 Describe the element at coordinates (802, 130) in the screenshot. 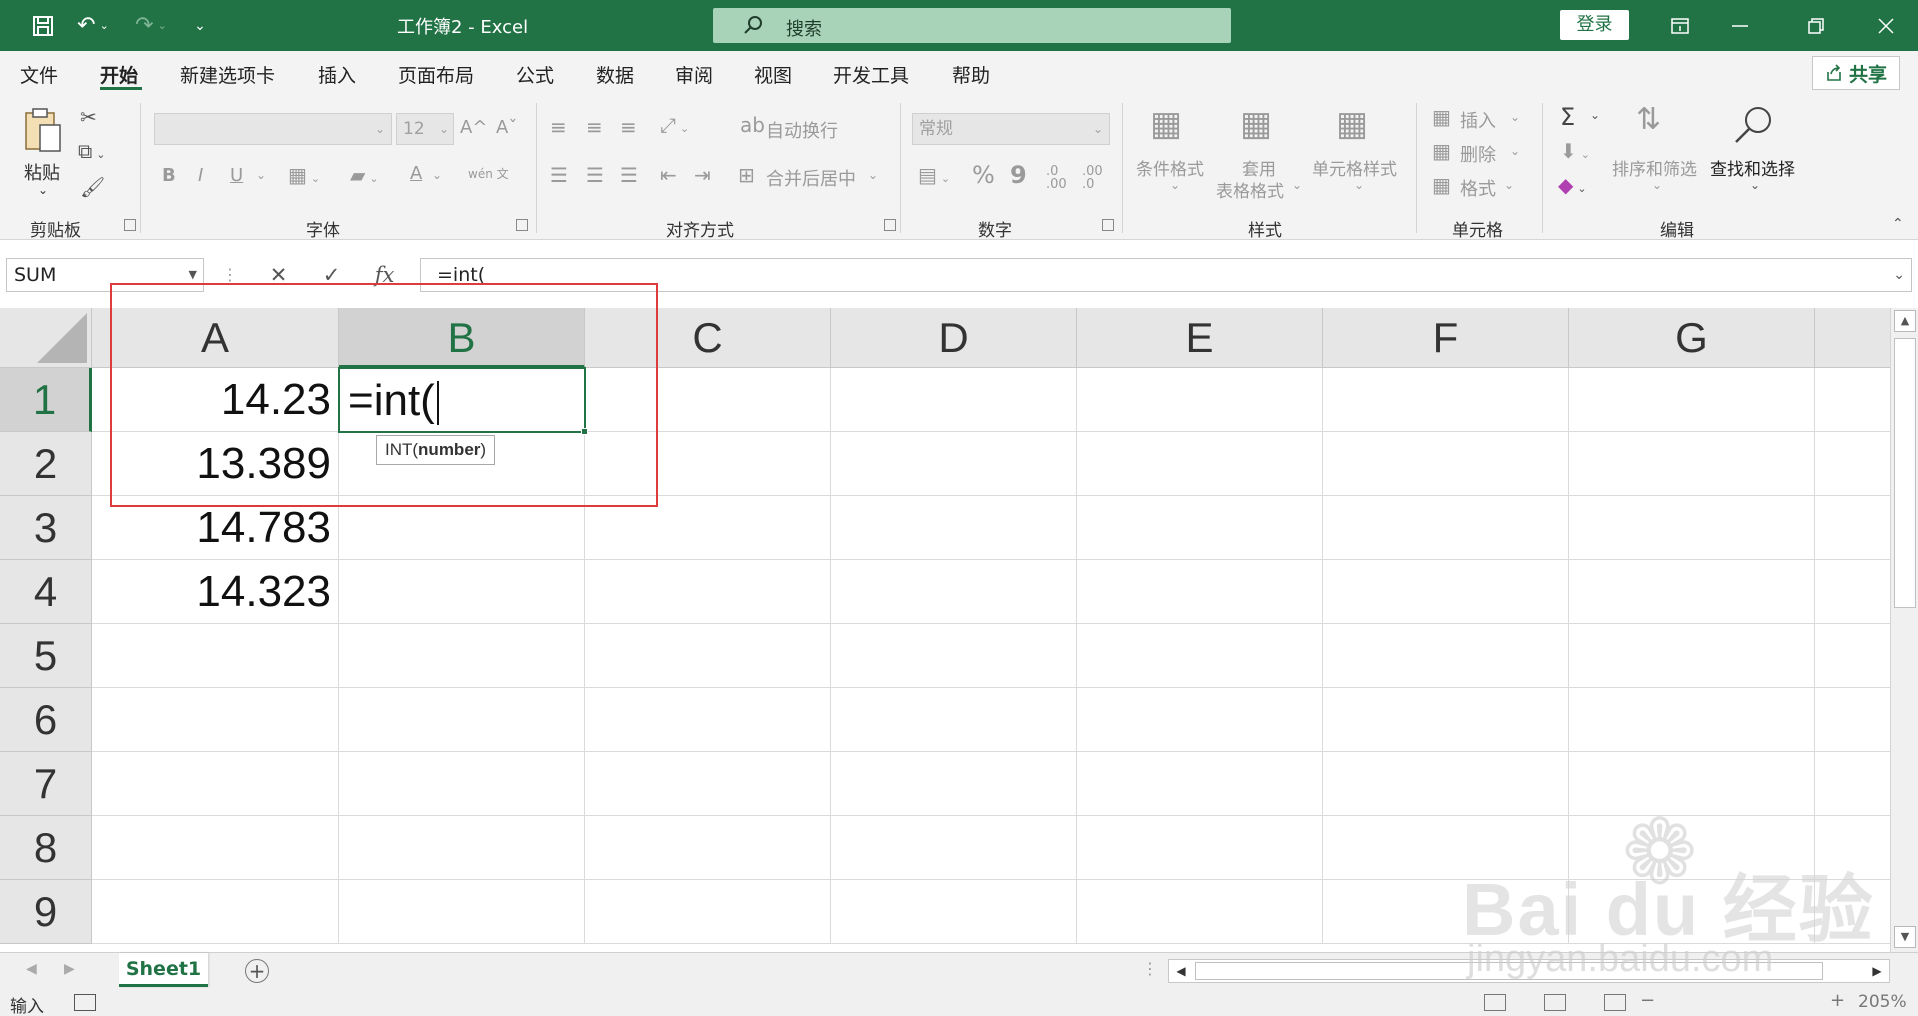

I see `wrap-text-button: 自动换行` at that location.